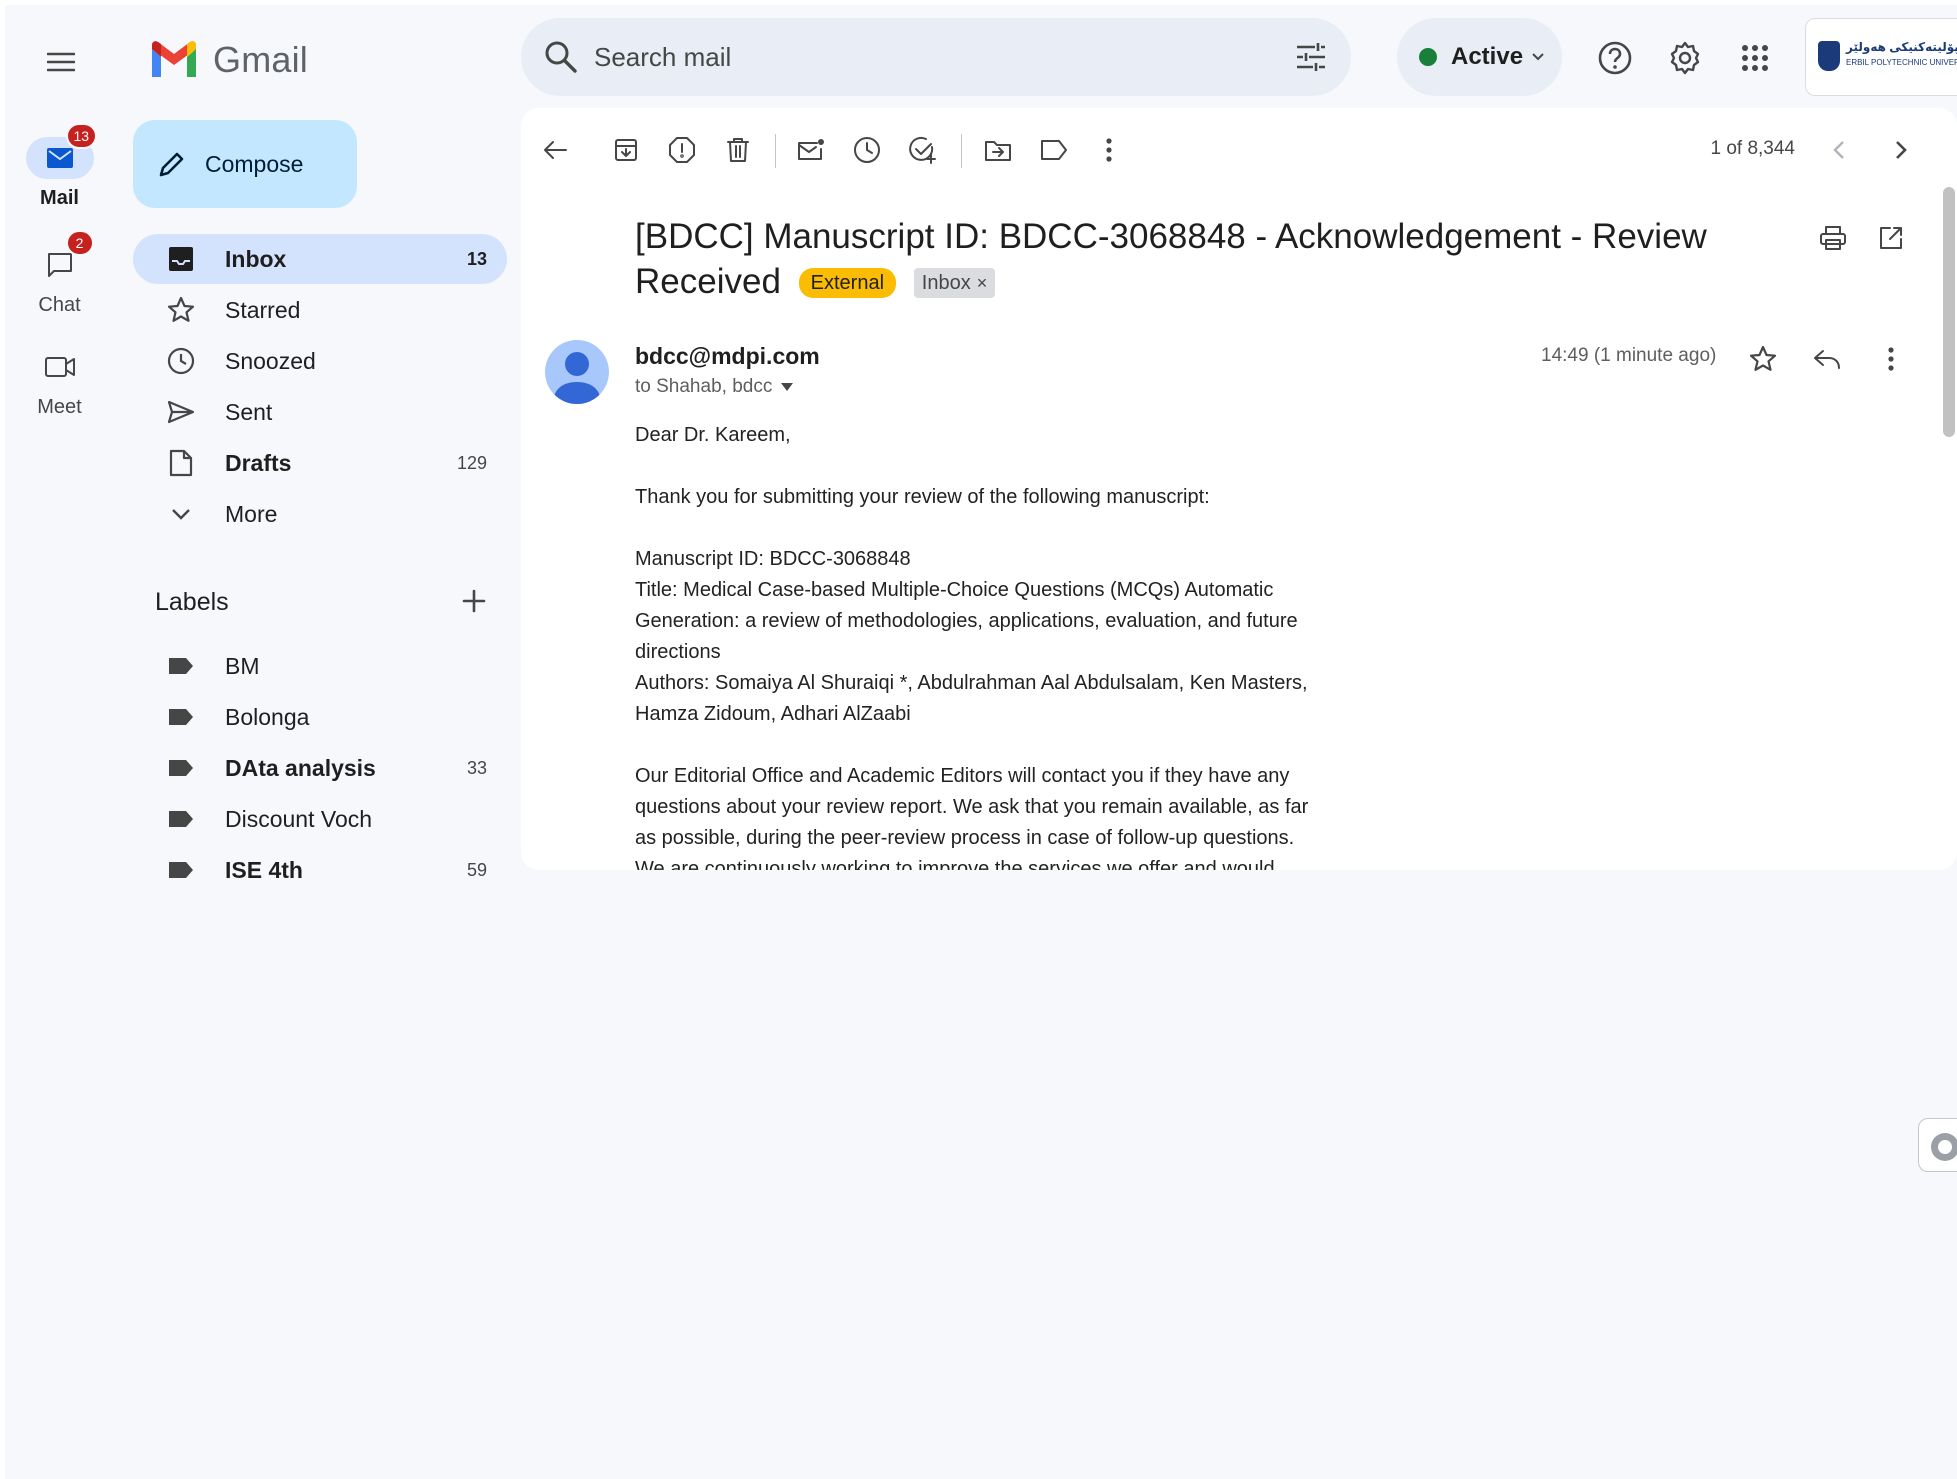 This screenshot has width=1957, height=1479. Describe the element at coordinates (626, 150) in the screenshot. I see `archive-icon` at that location.